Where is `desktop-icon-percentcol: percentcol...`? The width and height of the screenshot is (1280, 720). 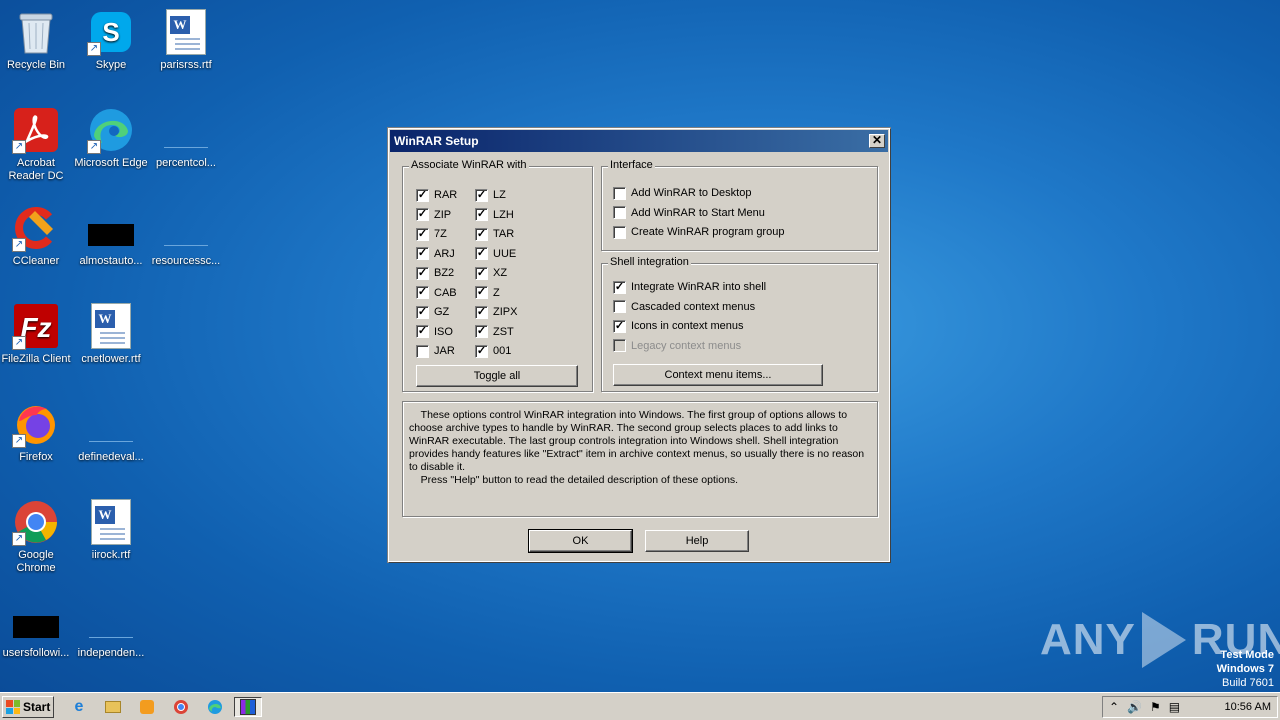
desktop-icon-percentcol: percentcol... is located at coordinates (186, 148).